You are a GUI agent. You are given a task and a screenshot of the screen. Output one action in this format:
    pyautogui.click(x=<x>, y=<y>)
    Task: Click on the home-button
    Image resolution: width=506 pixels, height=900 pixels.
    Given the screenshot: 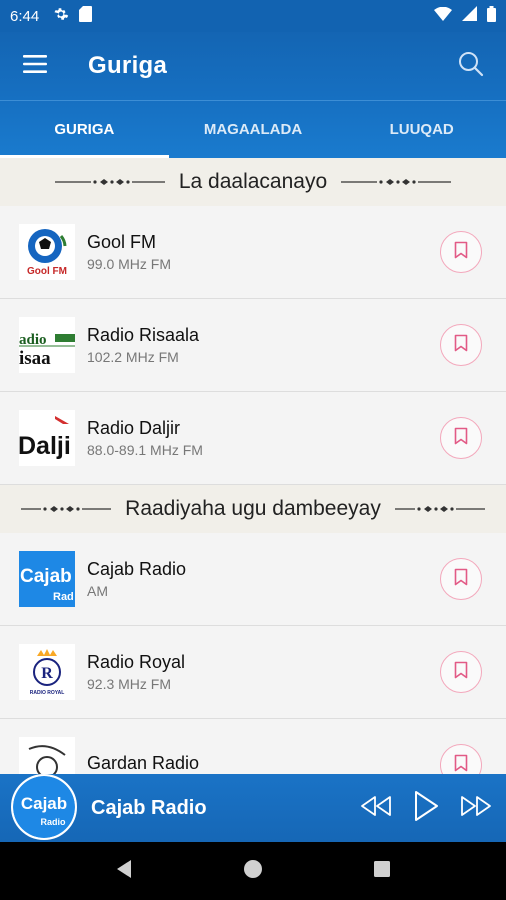 What is the action you would take?
    pyautogui.click(x=253, y=871)
    